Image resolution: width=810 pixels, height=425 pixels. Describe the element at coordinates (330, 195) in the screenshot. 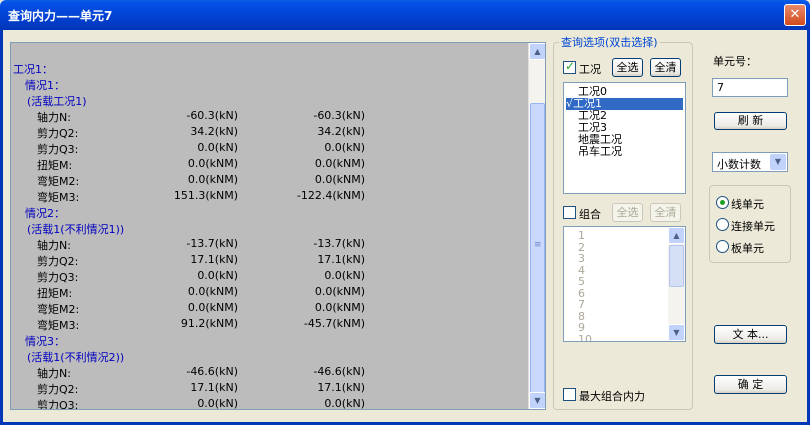

I see `result-row-value-end: -122.4(kNM)` at that location.